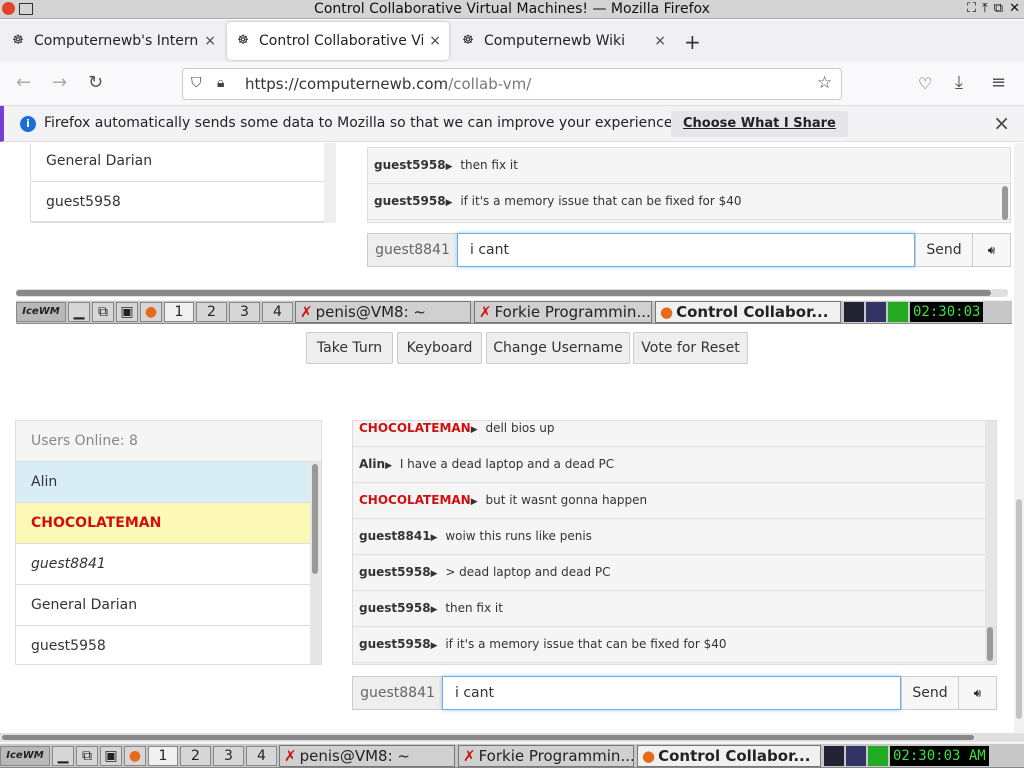  Describe the element at coordinates (488, 737) in the screenshot. I see `bottom-h-scroll-thumb` at that location.